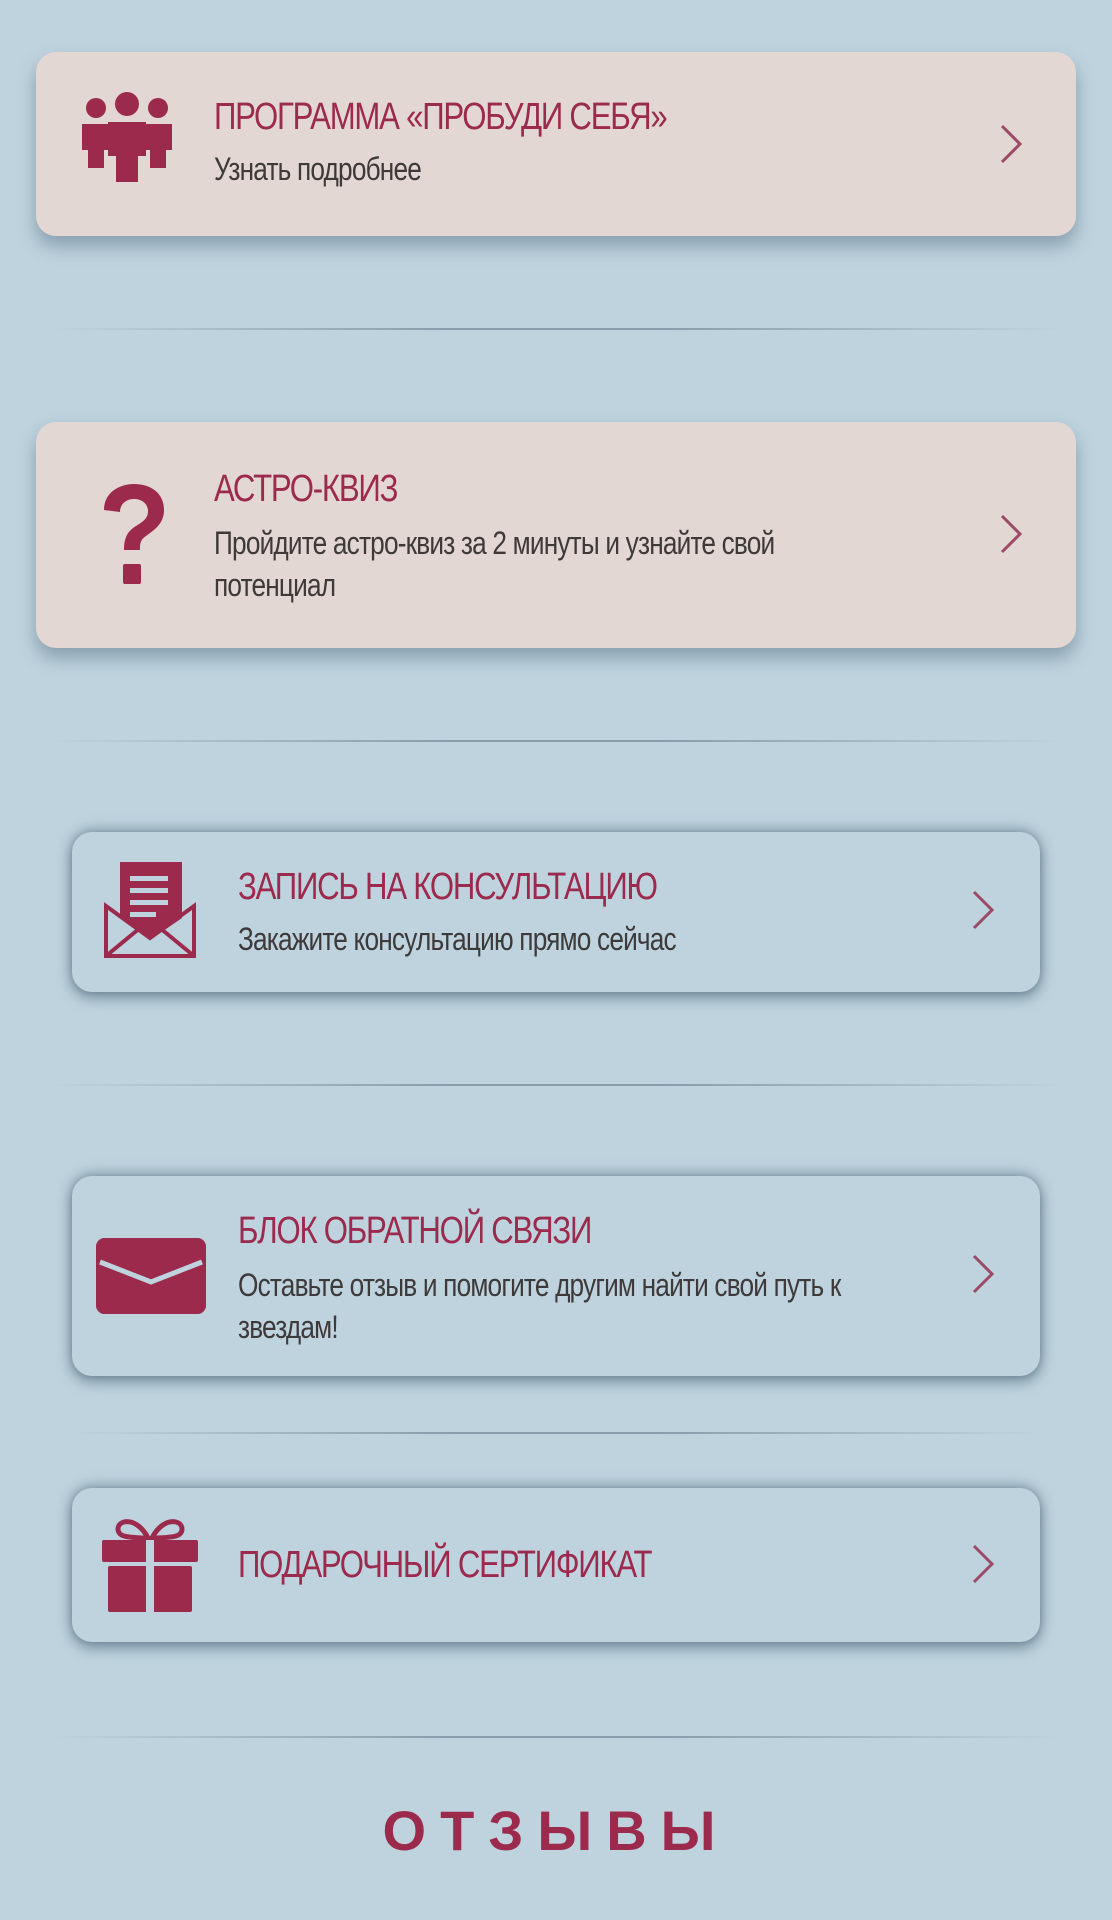  Describe the element at coordinates (151, 1276) in the screenshot. I see `envelope-icon` at that location.